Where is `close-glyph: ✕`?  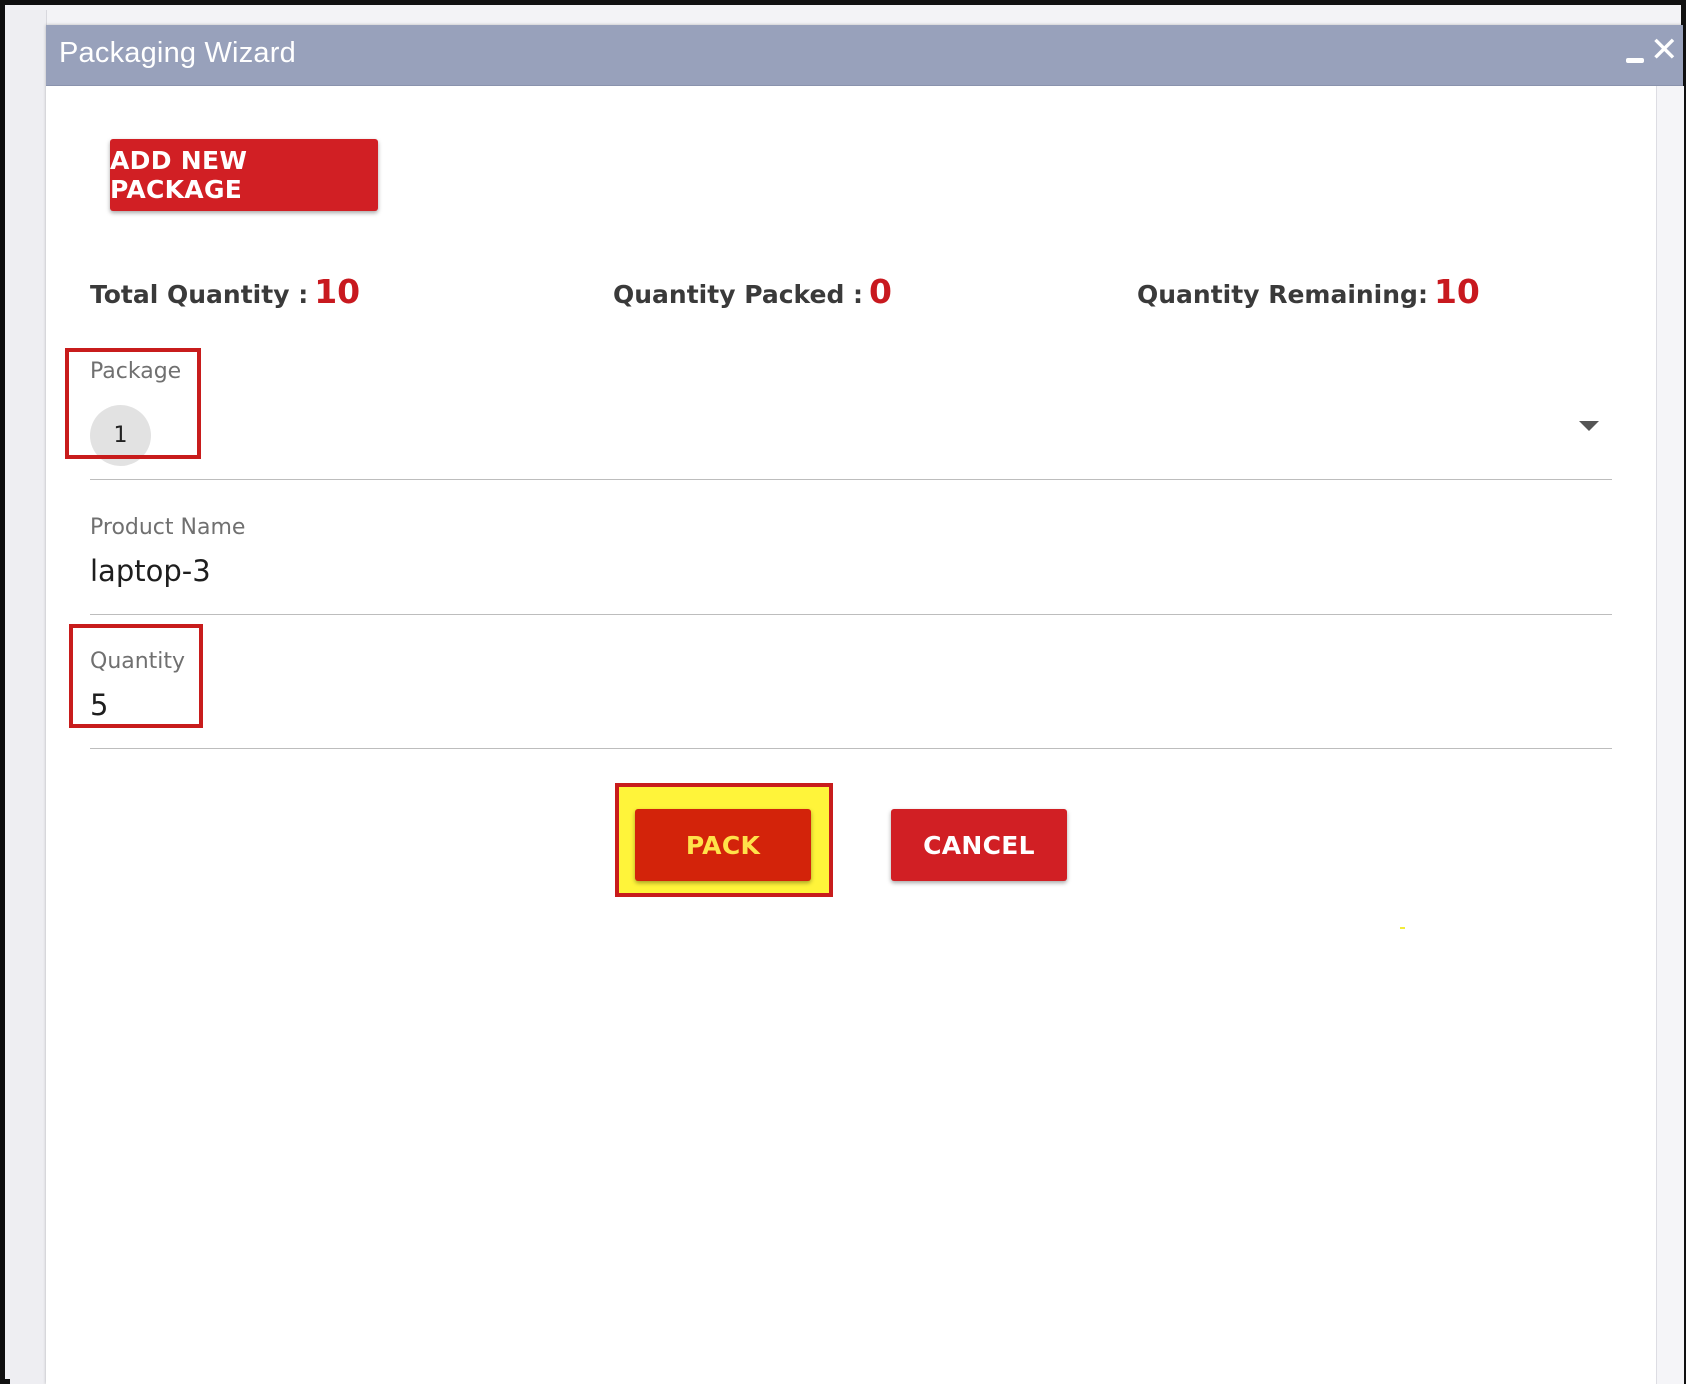 close-glyph: ✕ is located at coordinates (1664, 50).